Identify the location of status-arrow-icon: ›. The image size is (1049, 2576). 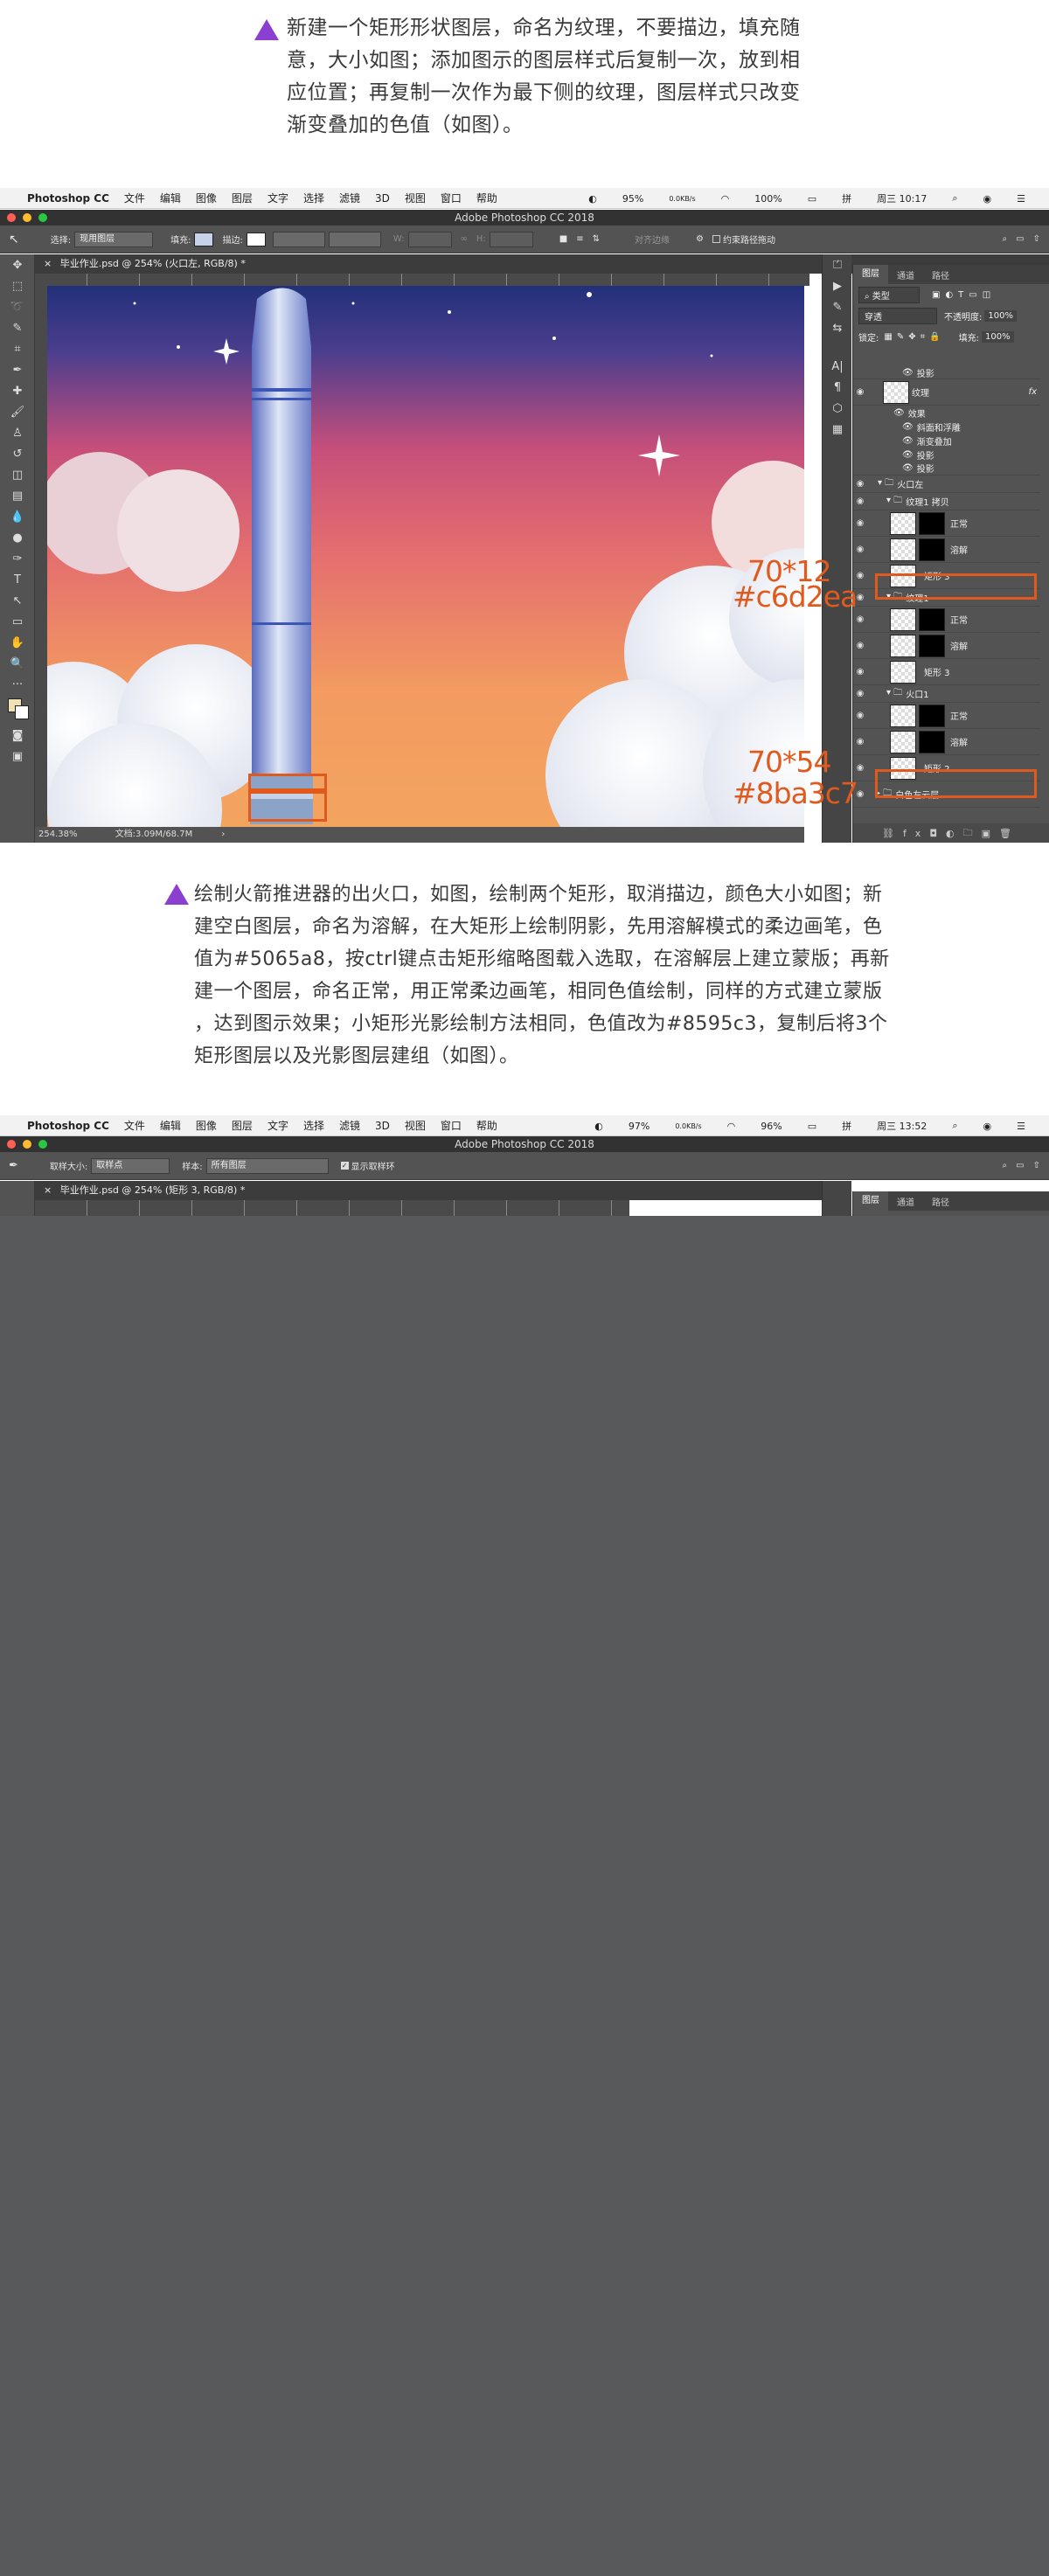
(223, 835).